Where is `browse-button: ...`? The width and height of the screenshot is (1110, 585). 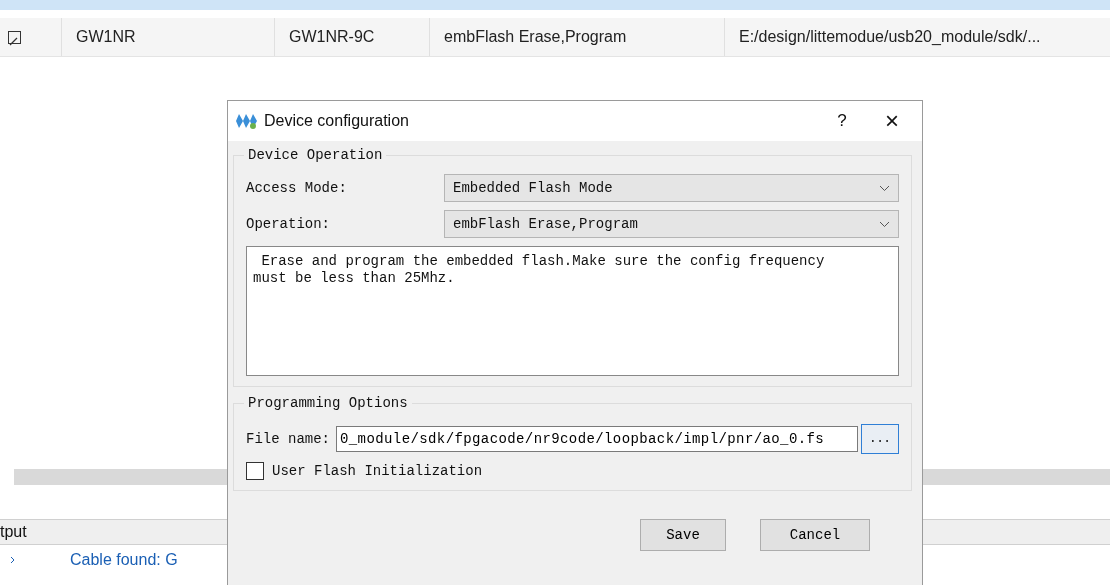
browse-button: ... is located at coordinates (880, 439).